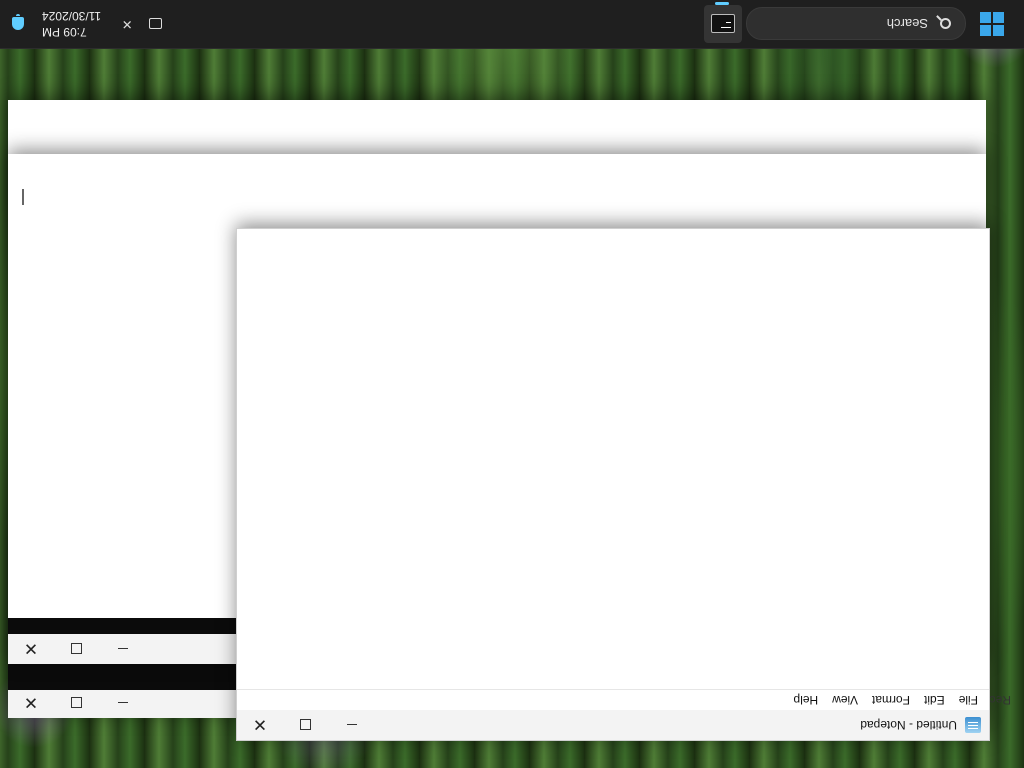 The width and height of the screenshot is (1024, 768). I want to click on taskbar-app-terminal, so click(723, 24).